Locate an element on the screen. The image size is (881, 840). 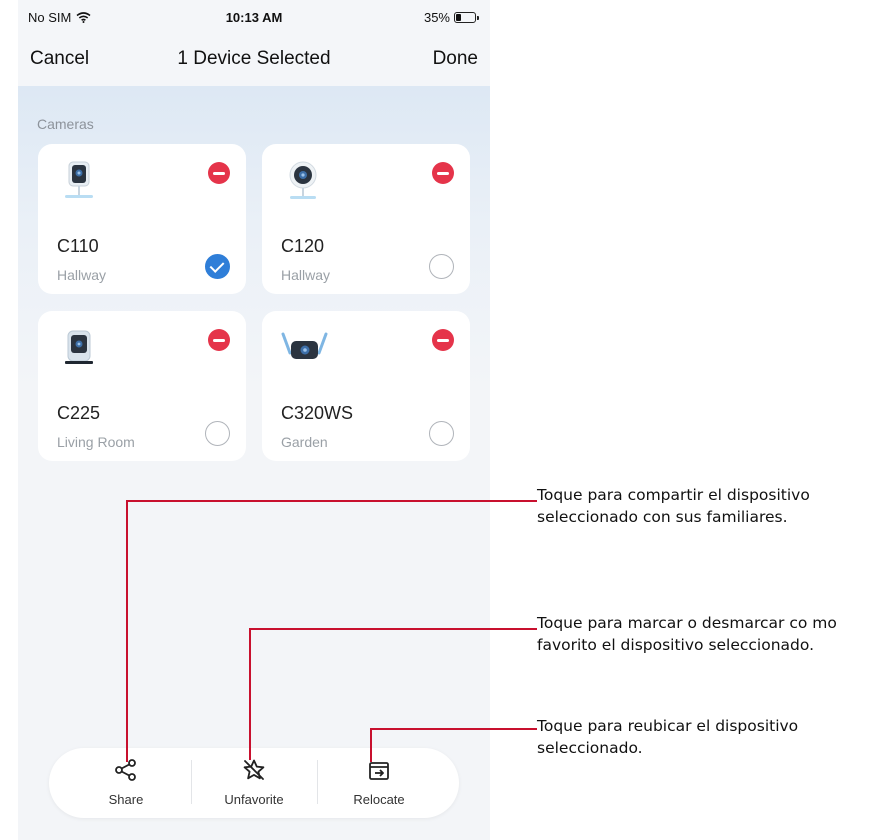
section-label: Cameras is located at coordinates (65, 124).